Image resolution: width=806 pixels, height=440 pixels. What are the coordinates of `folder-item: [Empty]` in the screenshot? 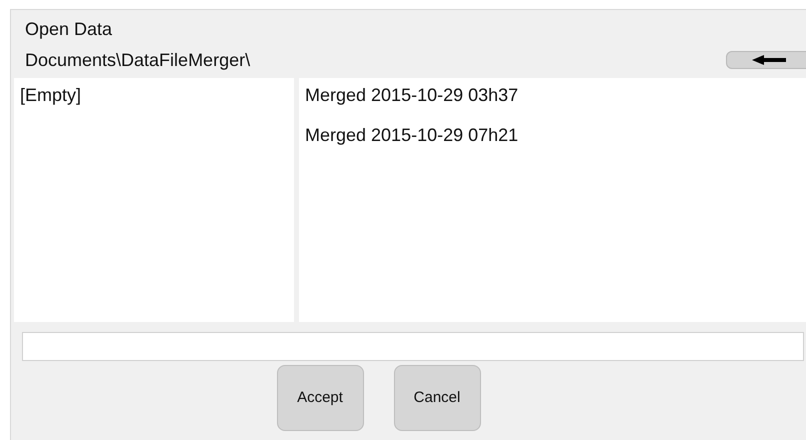 It's located at (157, 95).